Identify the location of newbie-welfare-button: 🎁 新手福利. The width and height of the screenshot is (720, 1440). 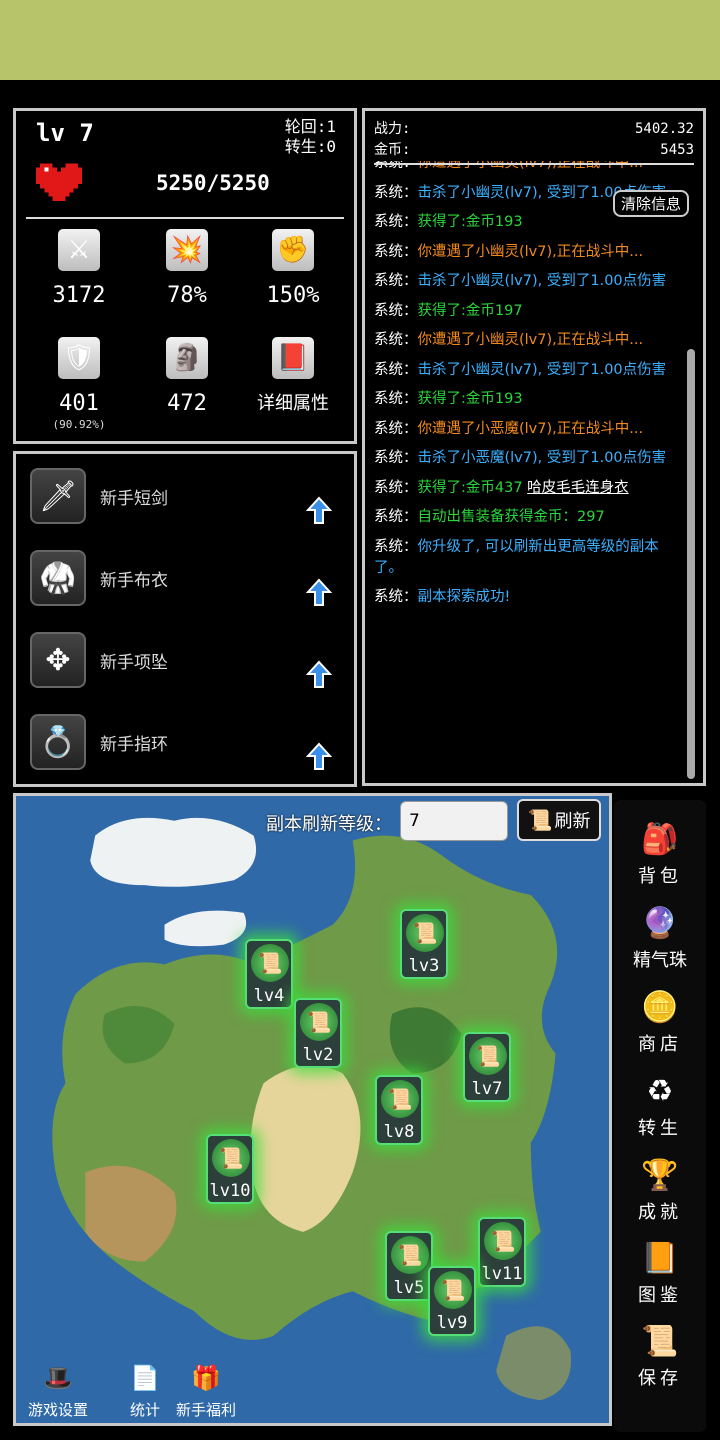
(206, 1389).